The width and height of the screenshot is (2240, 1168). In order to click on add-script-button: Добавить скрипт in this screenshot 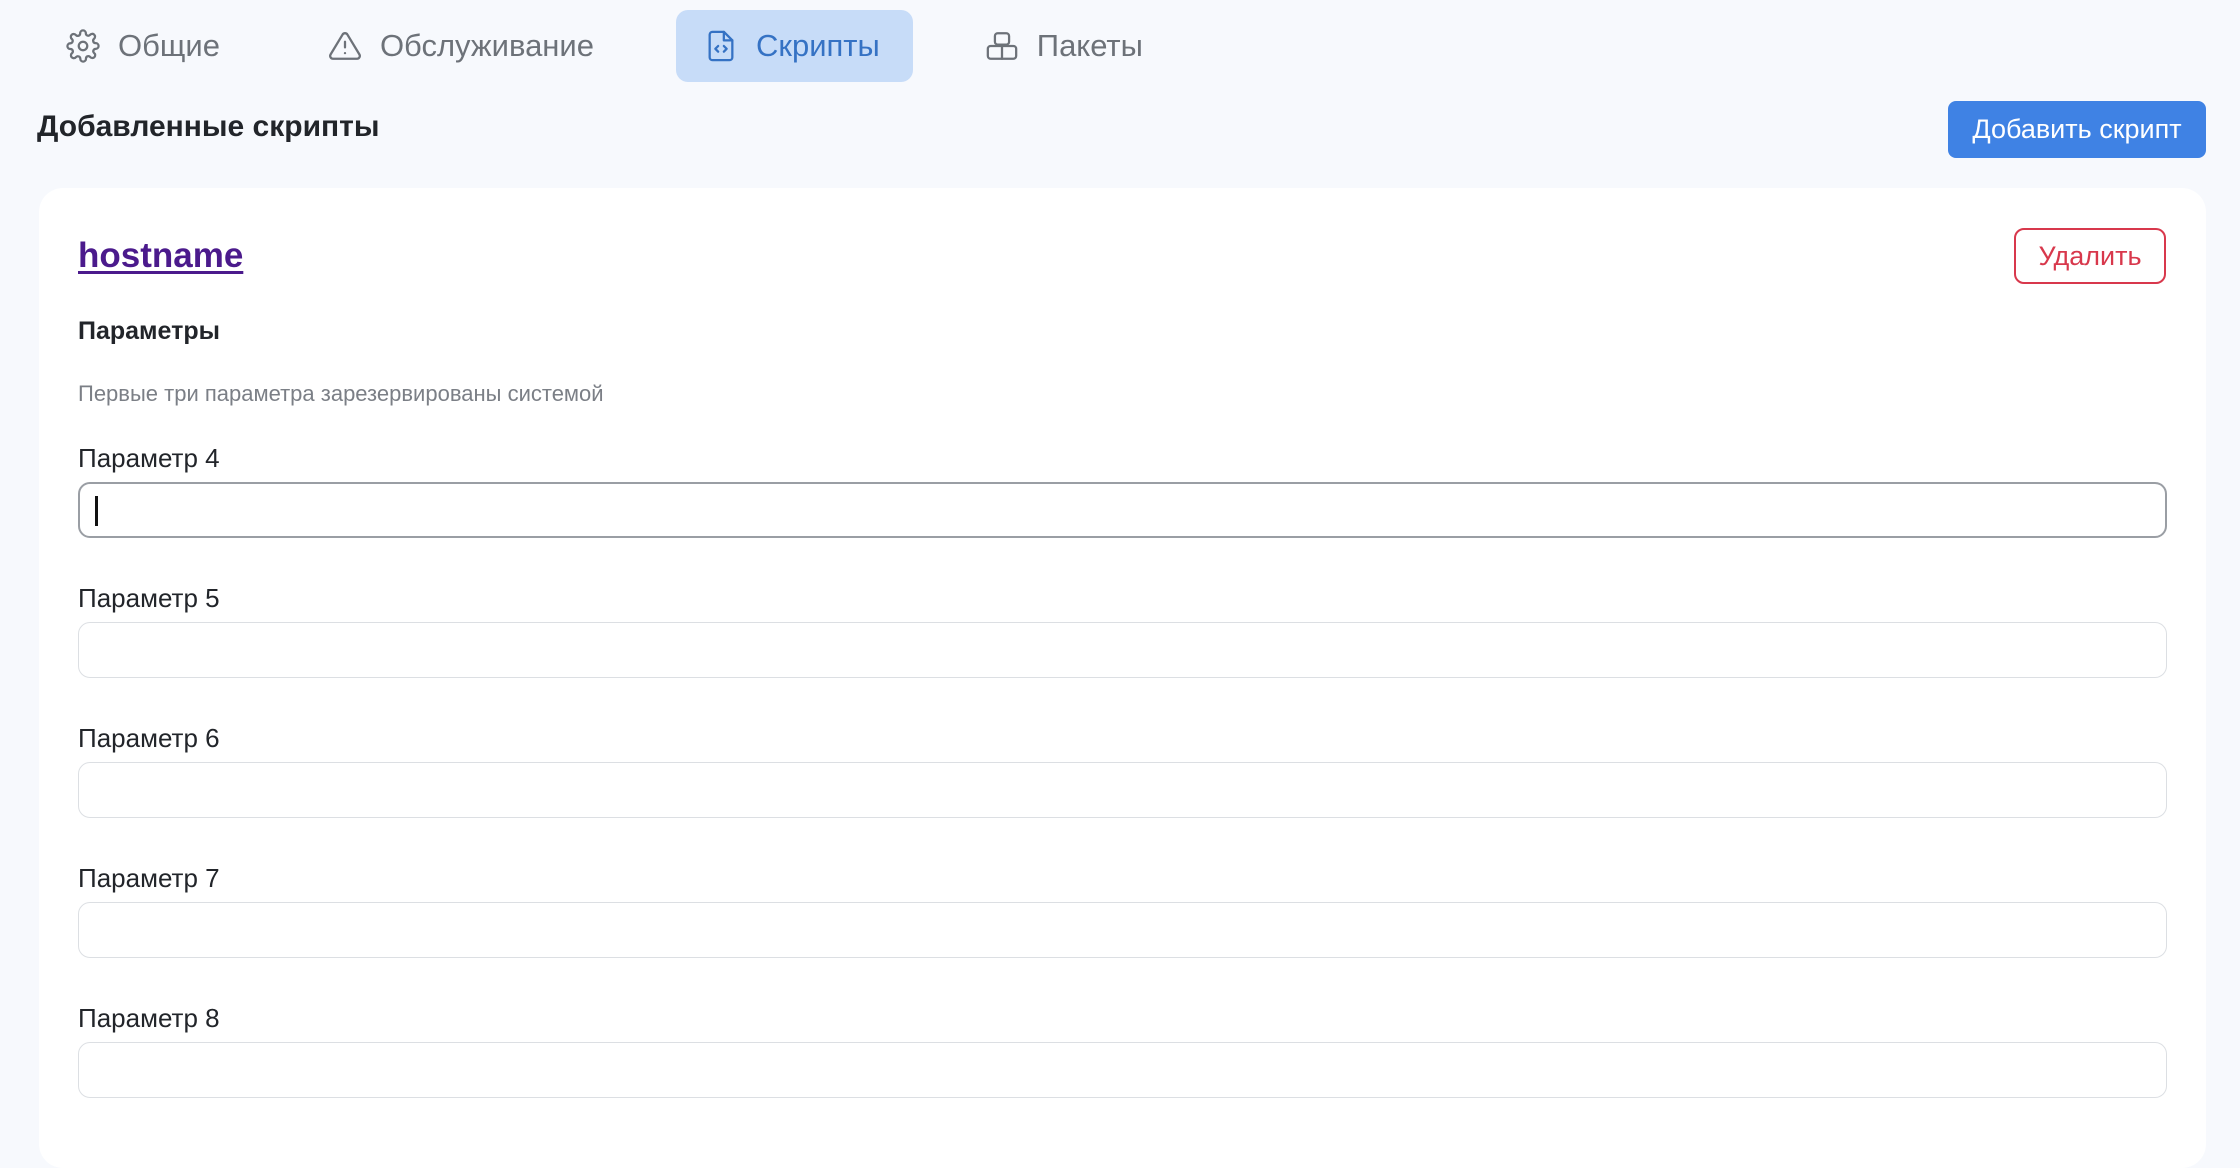, I will do `click(2077, 129)`.